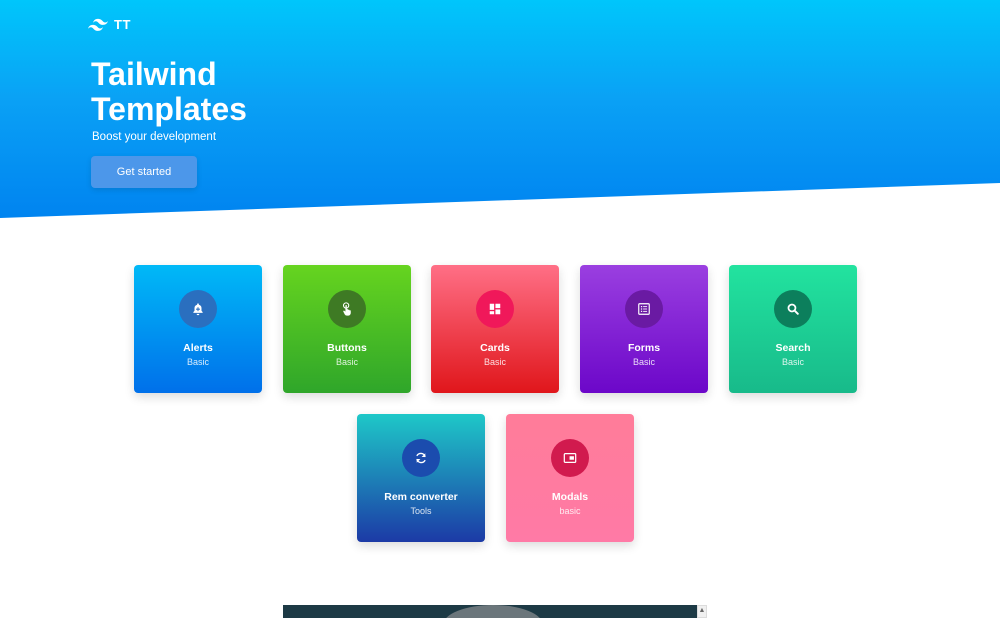 The width and height of the screenshot is (1000, 618). Describe the element at coordinates (644, 348) in the screenshot. I see `card-title: Forms` at that location.